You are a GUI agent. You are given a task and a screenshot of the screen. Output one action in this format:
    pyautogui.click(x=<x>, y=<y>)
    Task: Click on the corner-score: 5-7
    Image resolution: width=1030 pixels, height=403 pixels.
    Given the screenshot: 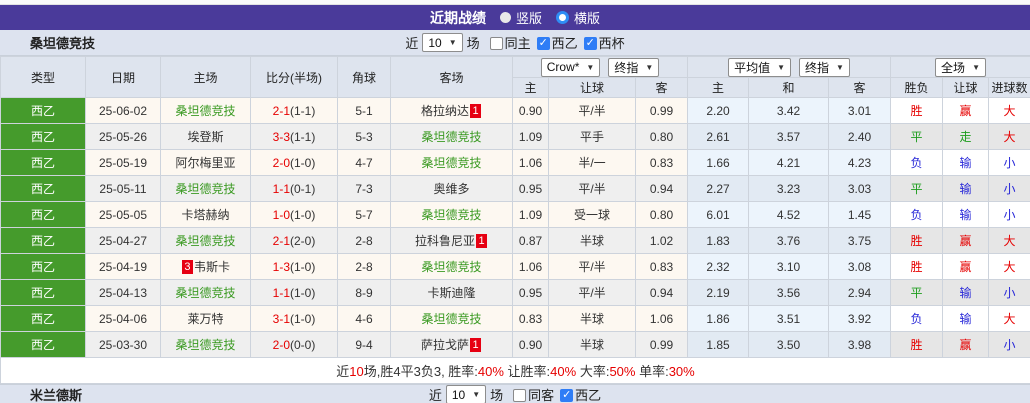 What is the action you would take?
    pyautogui.click(x=364, y=214)
    